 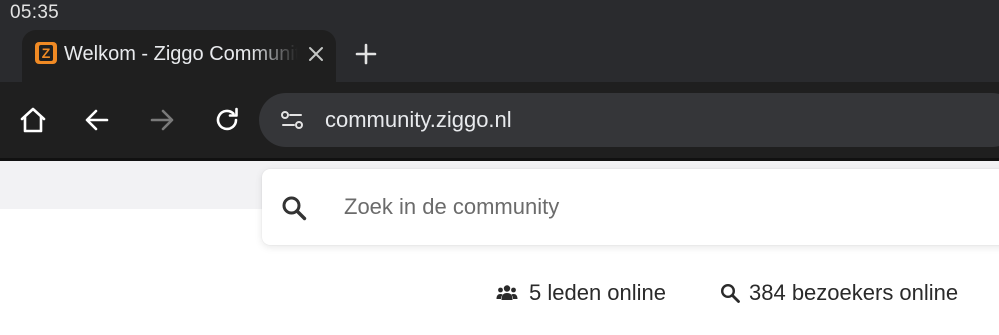 I want to click on visitors-online-text: 384 bezoekers online, so click(x=854, y=292).